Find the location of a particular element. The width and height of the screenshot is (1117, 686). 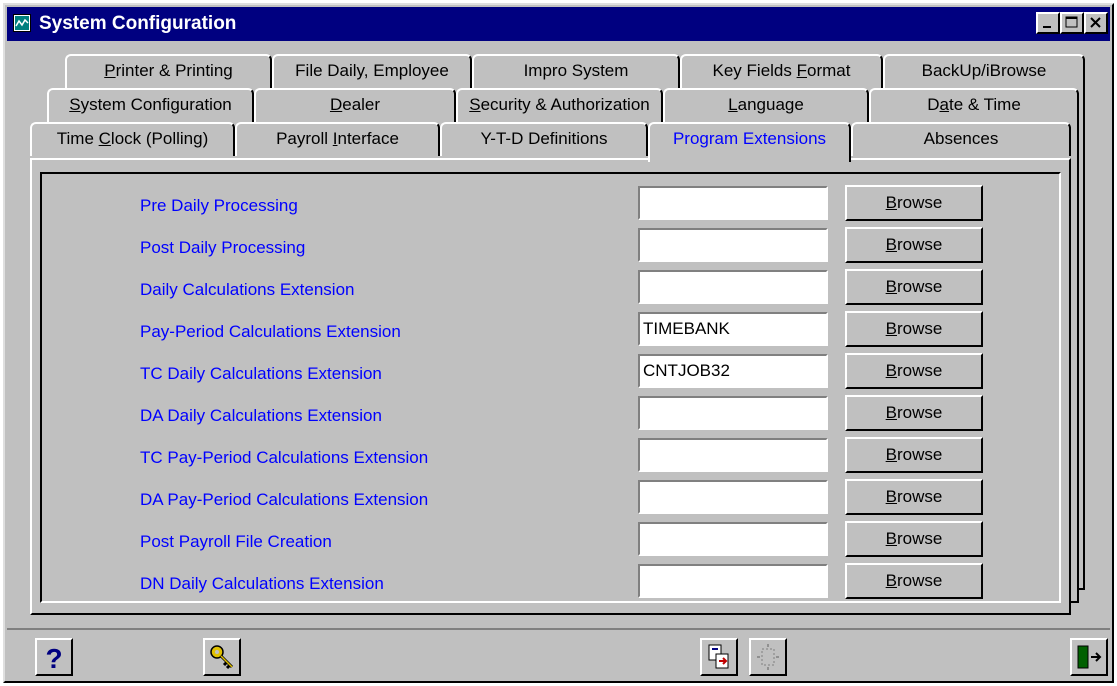

maximize-button is located at coordinates (1072, 23).